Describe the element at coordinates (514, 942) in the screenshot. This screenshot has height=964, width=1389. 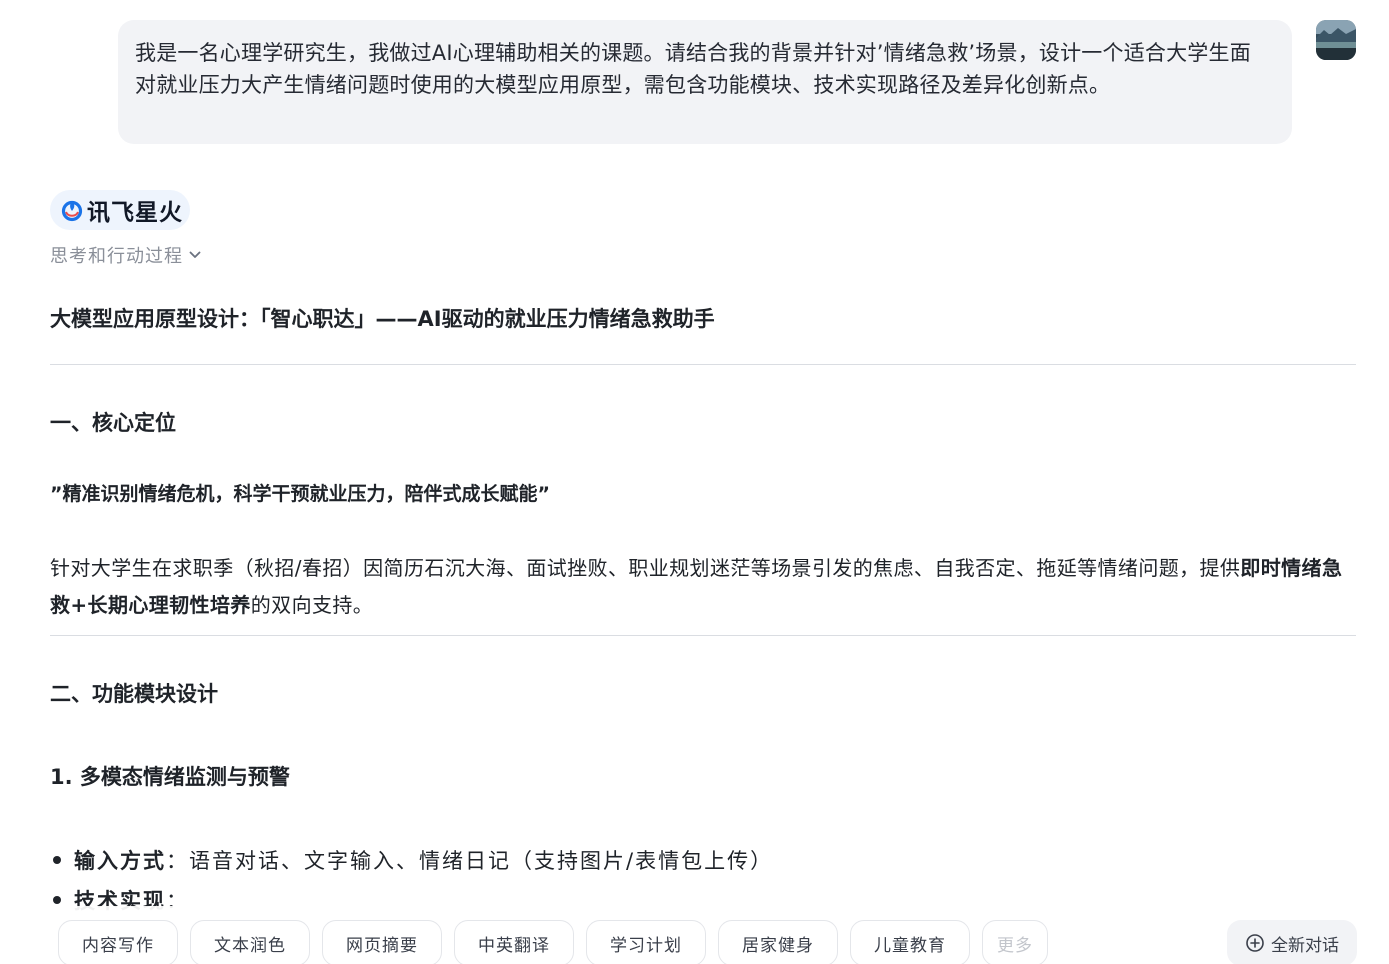
I see `quick-action-translate: 中英翻译` at that location.